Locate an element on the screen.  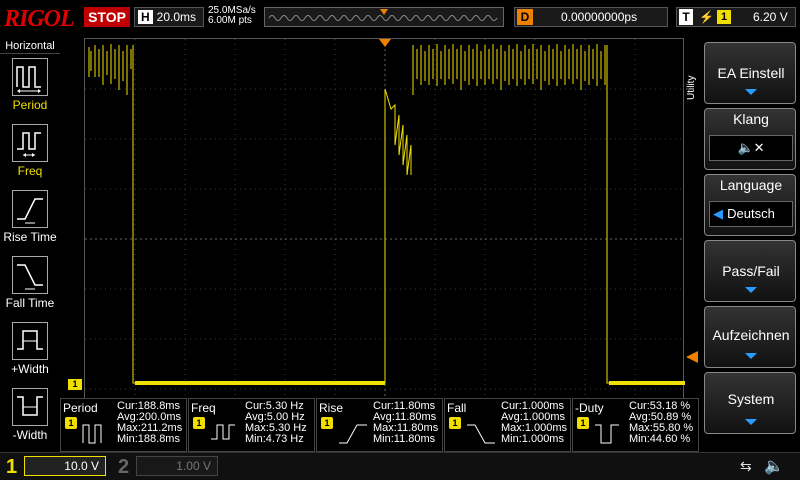
ch2-scale: 1.00 V is located at coordinates (177, 466).